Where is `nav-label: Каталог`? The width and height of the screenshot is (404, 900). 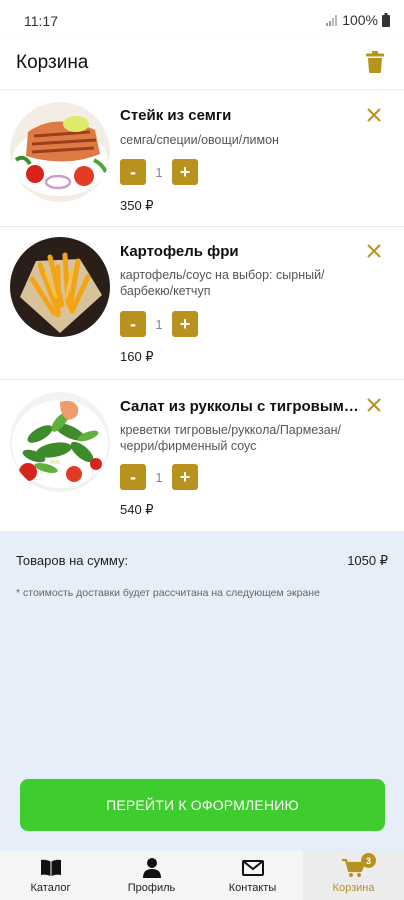 nav-label: Каталог is located at coordinates (50, 888).